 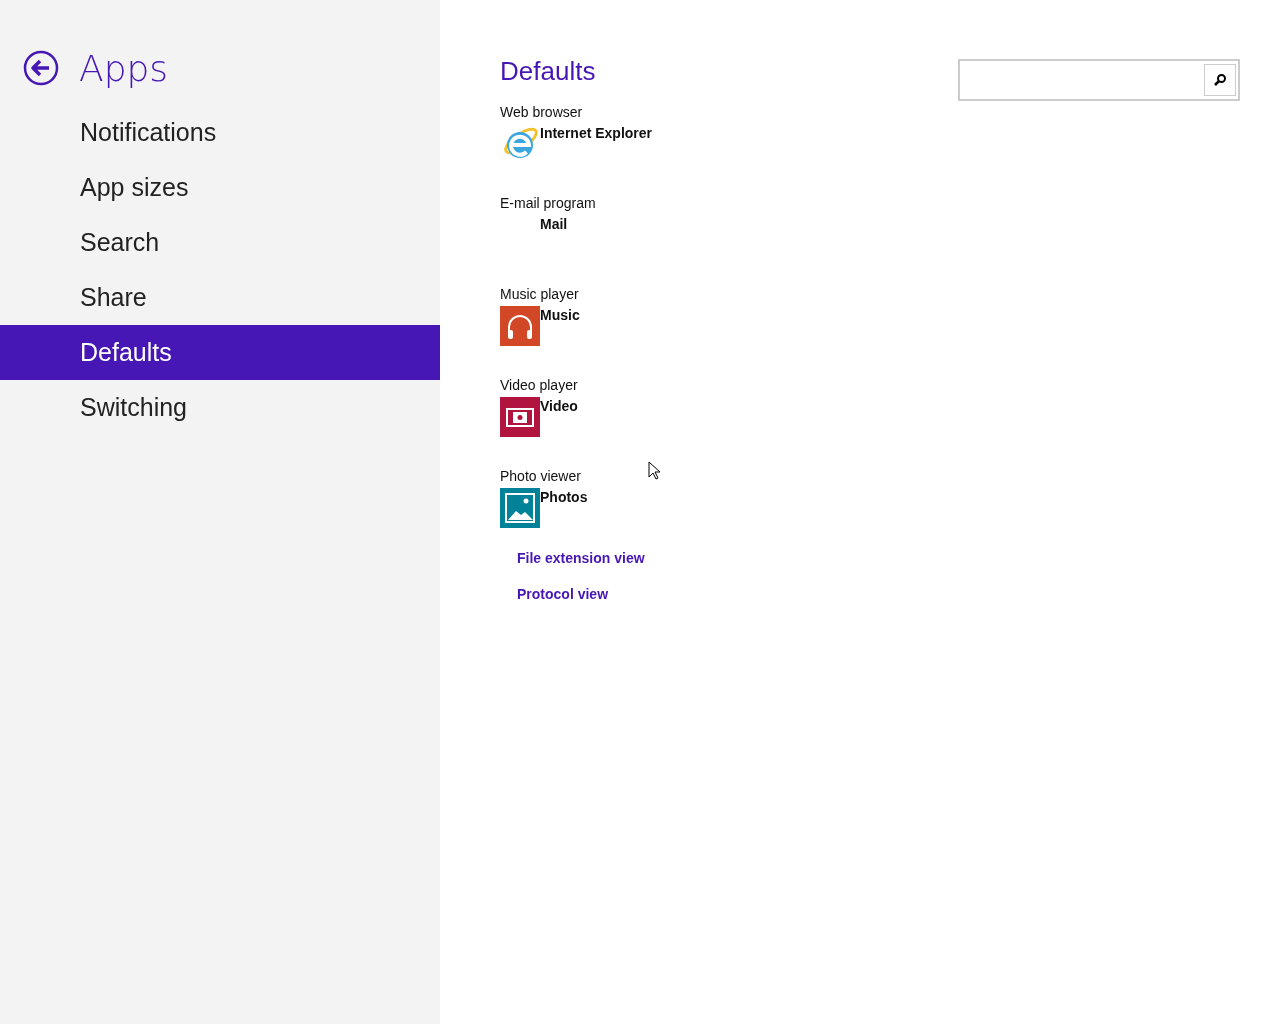 I want to click on back-button, so click(x=41, y=68).